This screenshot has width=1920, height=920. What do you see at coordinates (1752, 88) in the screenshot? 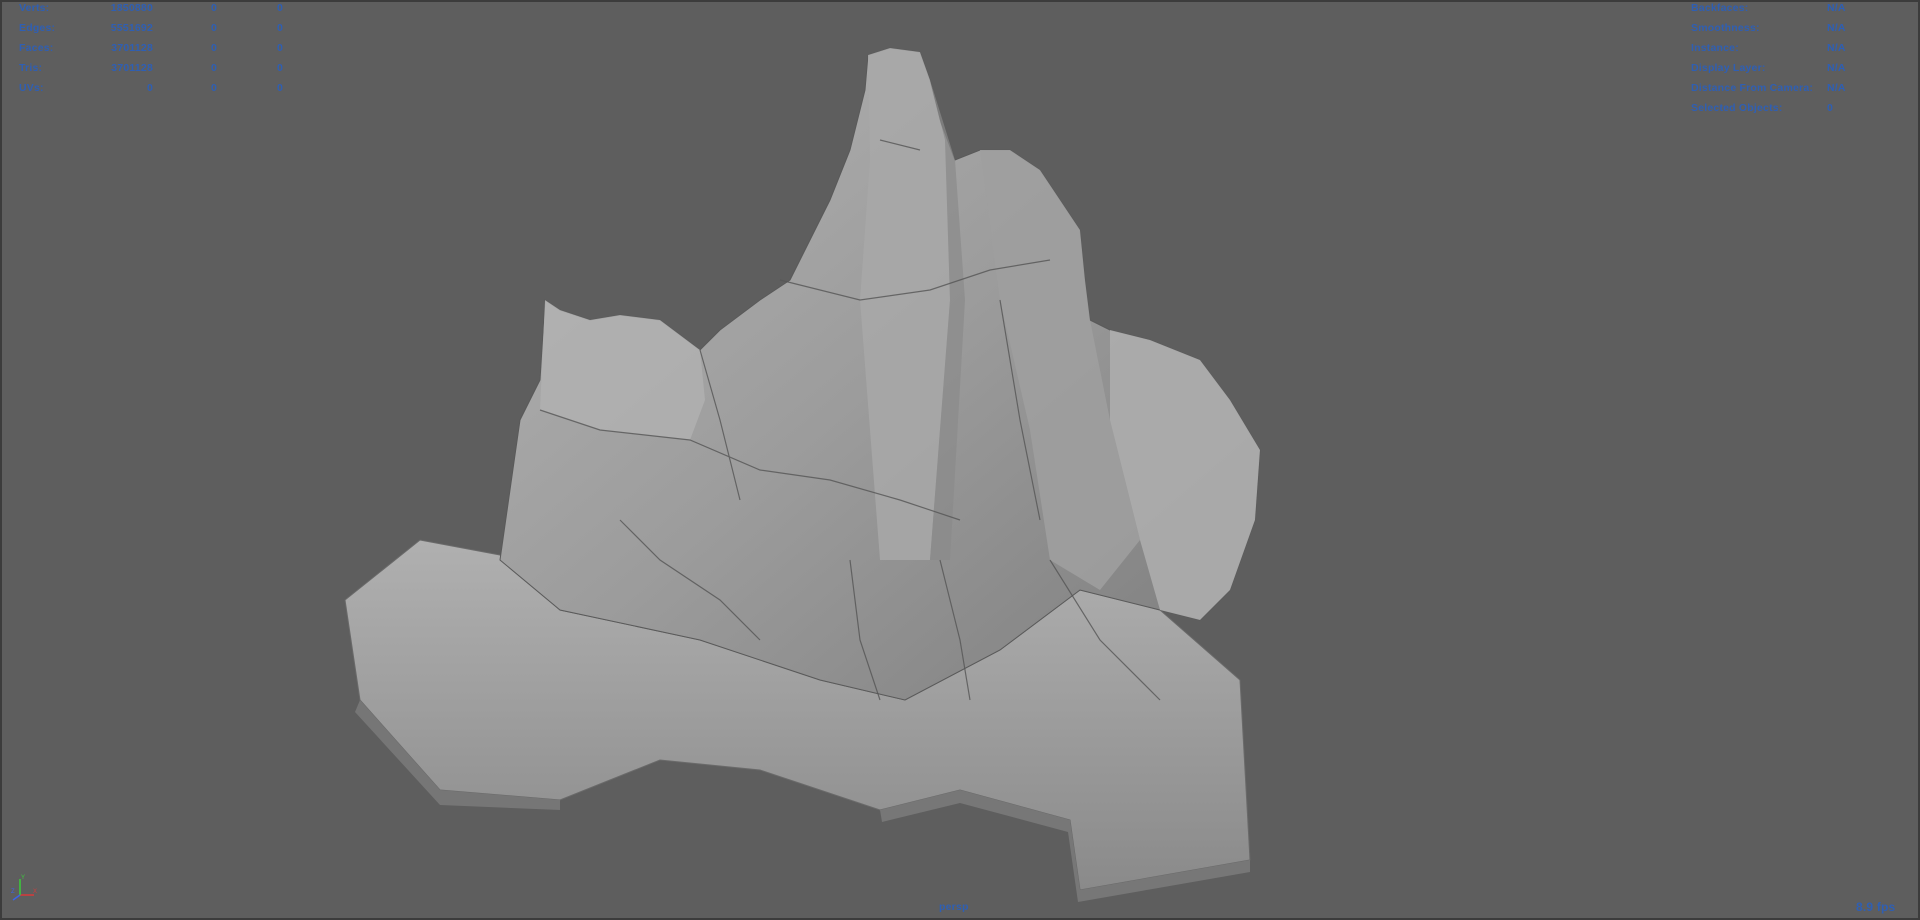
I see `hud-label: Distance From Camera:` at bounding box center [1752, 88].